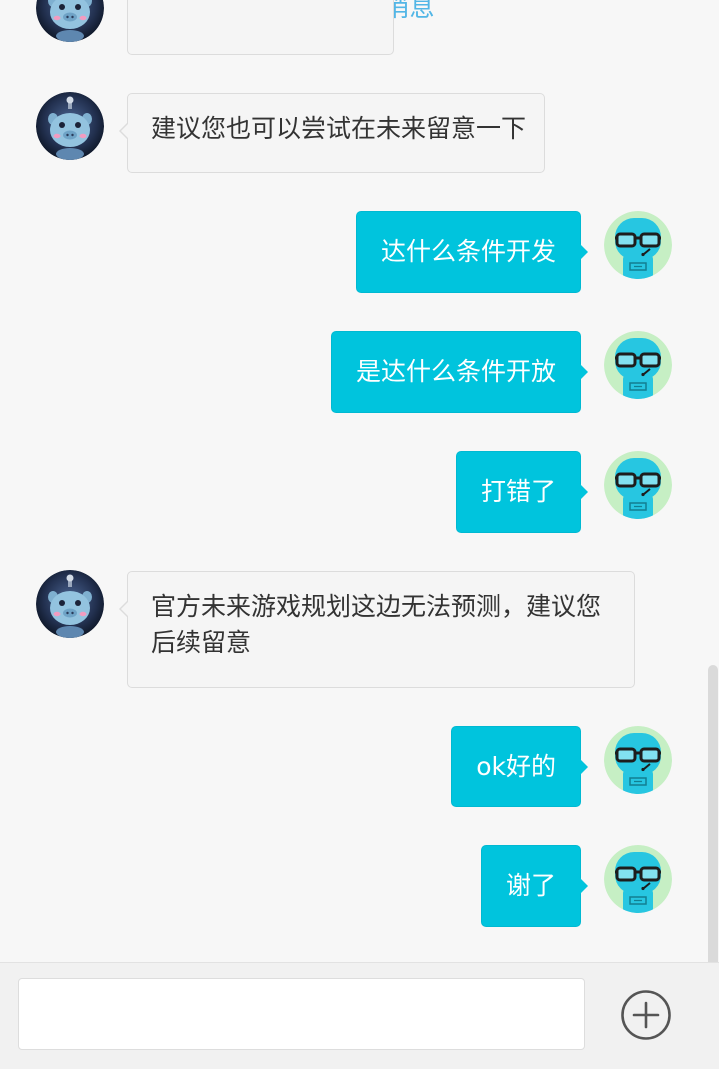 The height and width of the screenshot is (1069, 719). I want to click on message-text: 建议您也可以尝试在未来留意一下, so click(339, 128).